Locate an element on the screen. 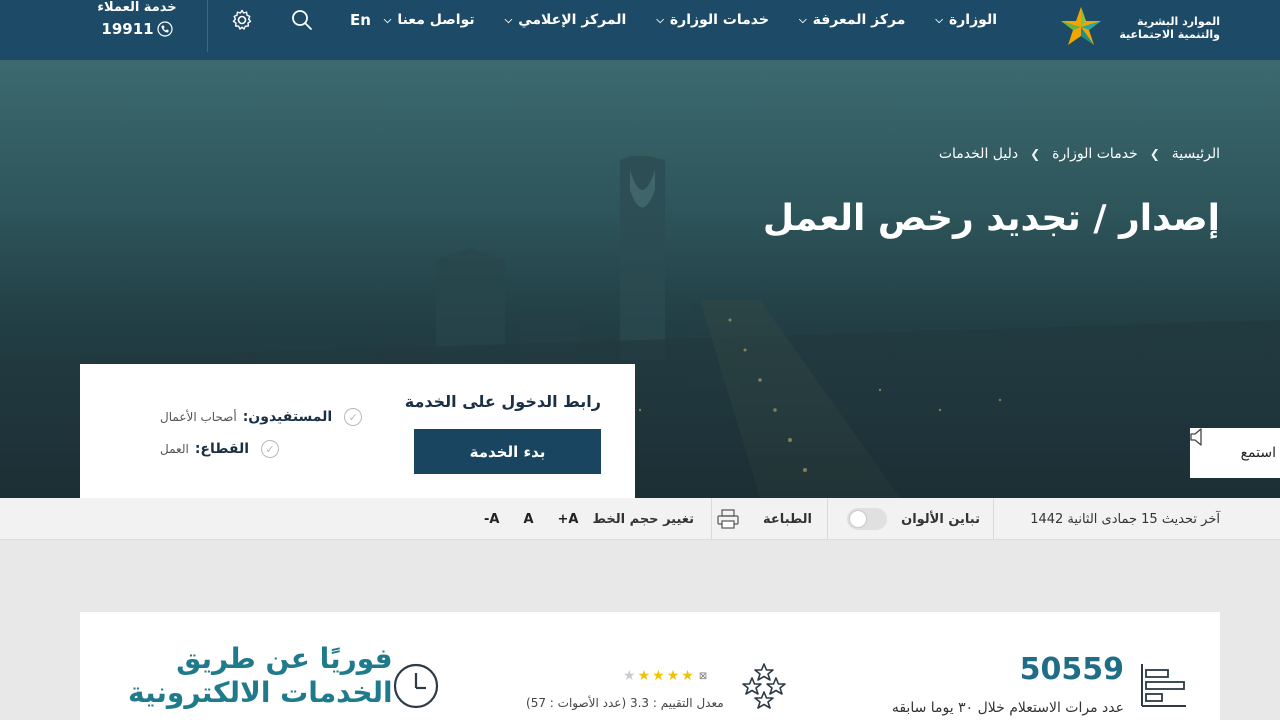 The height and width of the screenshot is (720, 1280). font-increase-button: A+ is located at coordinates (568, 519).